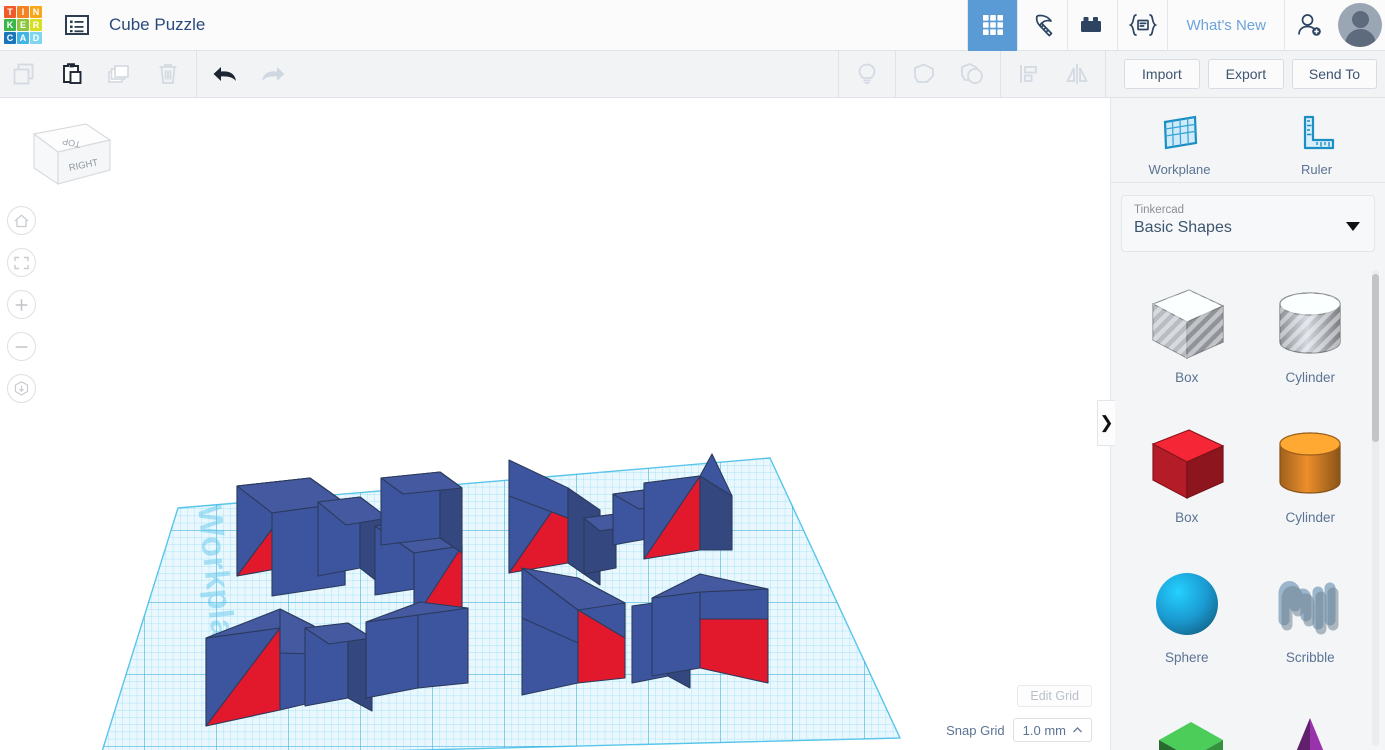 This screenshot has height=750, width=1385. I want to click on panel-tools-row: Workplane Ruler, so click(1248, 140).